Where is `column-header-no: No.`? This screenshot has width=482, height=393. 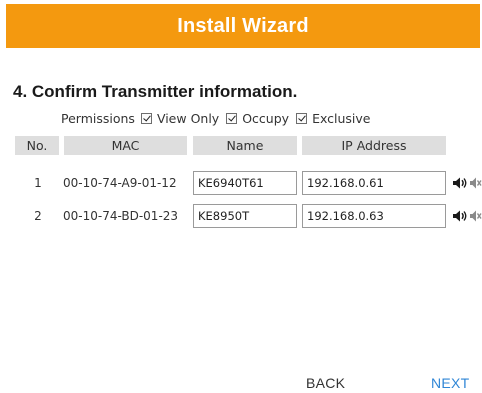 column-header-no: No. is located at coordinates (37, 145).